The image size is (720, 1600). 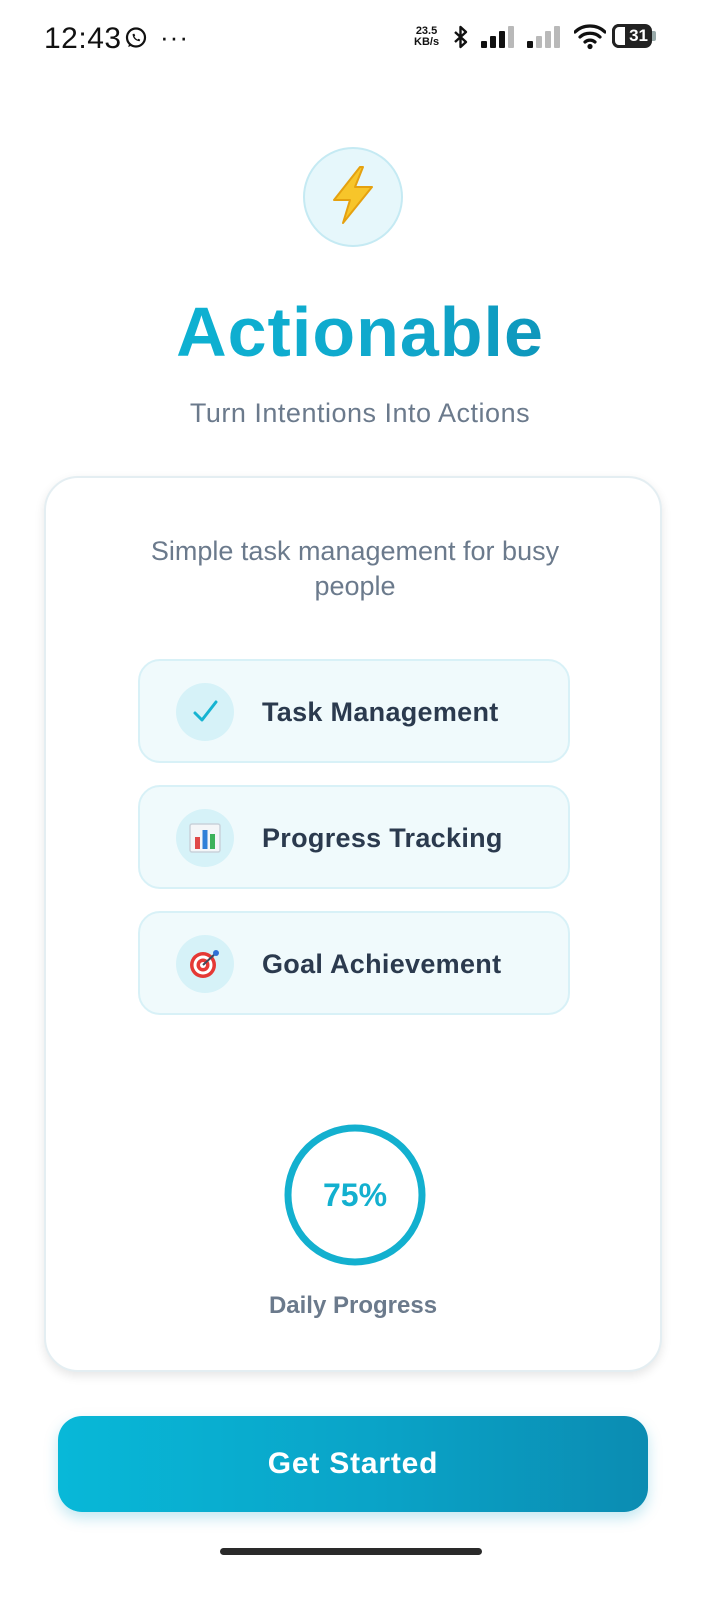 What do you see at coordinates (638, 35) in the screenshot?
I see `battery-level: 31` at bounding box center [638, 35].